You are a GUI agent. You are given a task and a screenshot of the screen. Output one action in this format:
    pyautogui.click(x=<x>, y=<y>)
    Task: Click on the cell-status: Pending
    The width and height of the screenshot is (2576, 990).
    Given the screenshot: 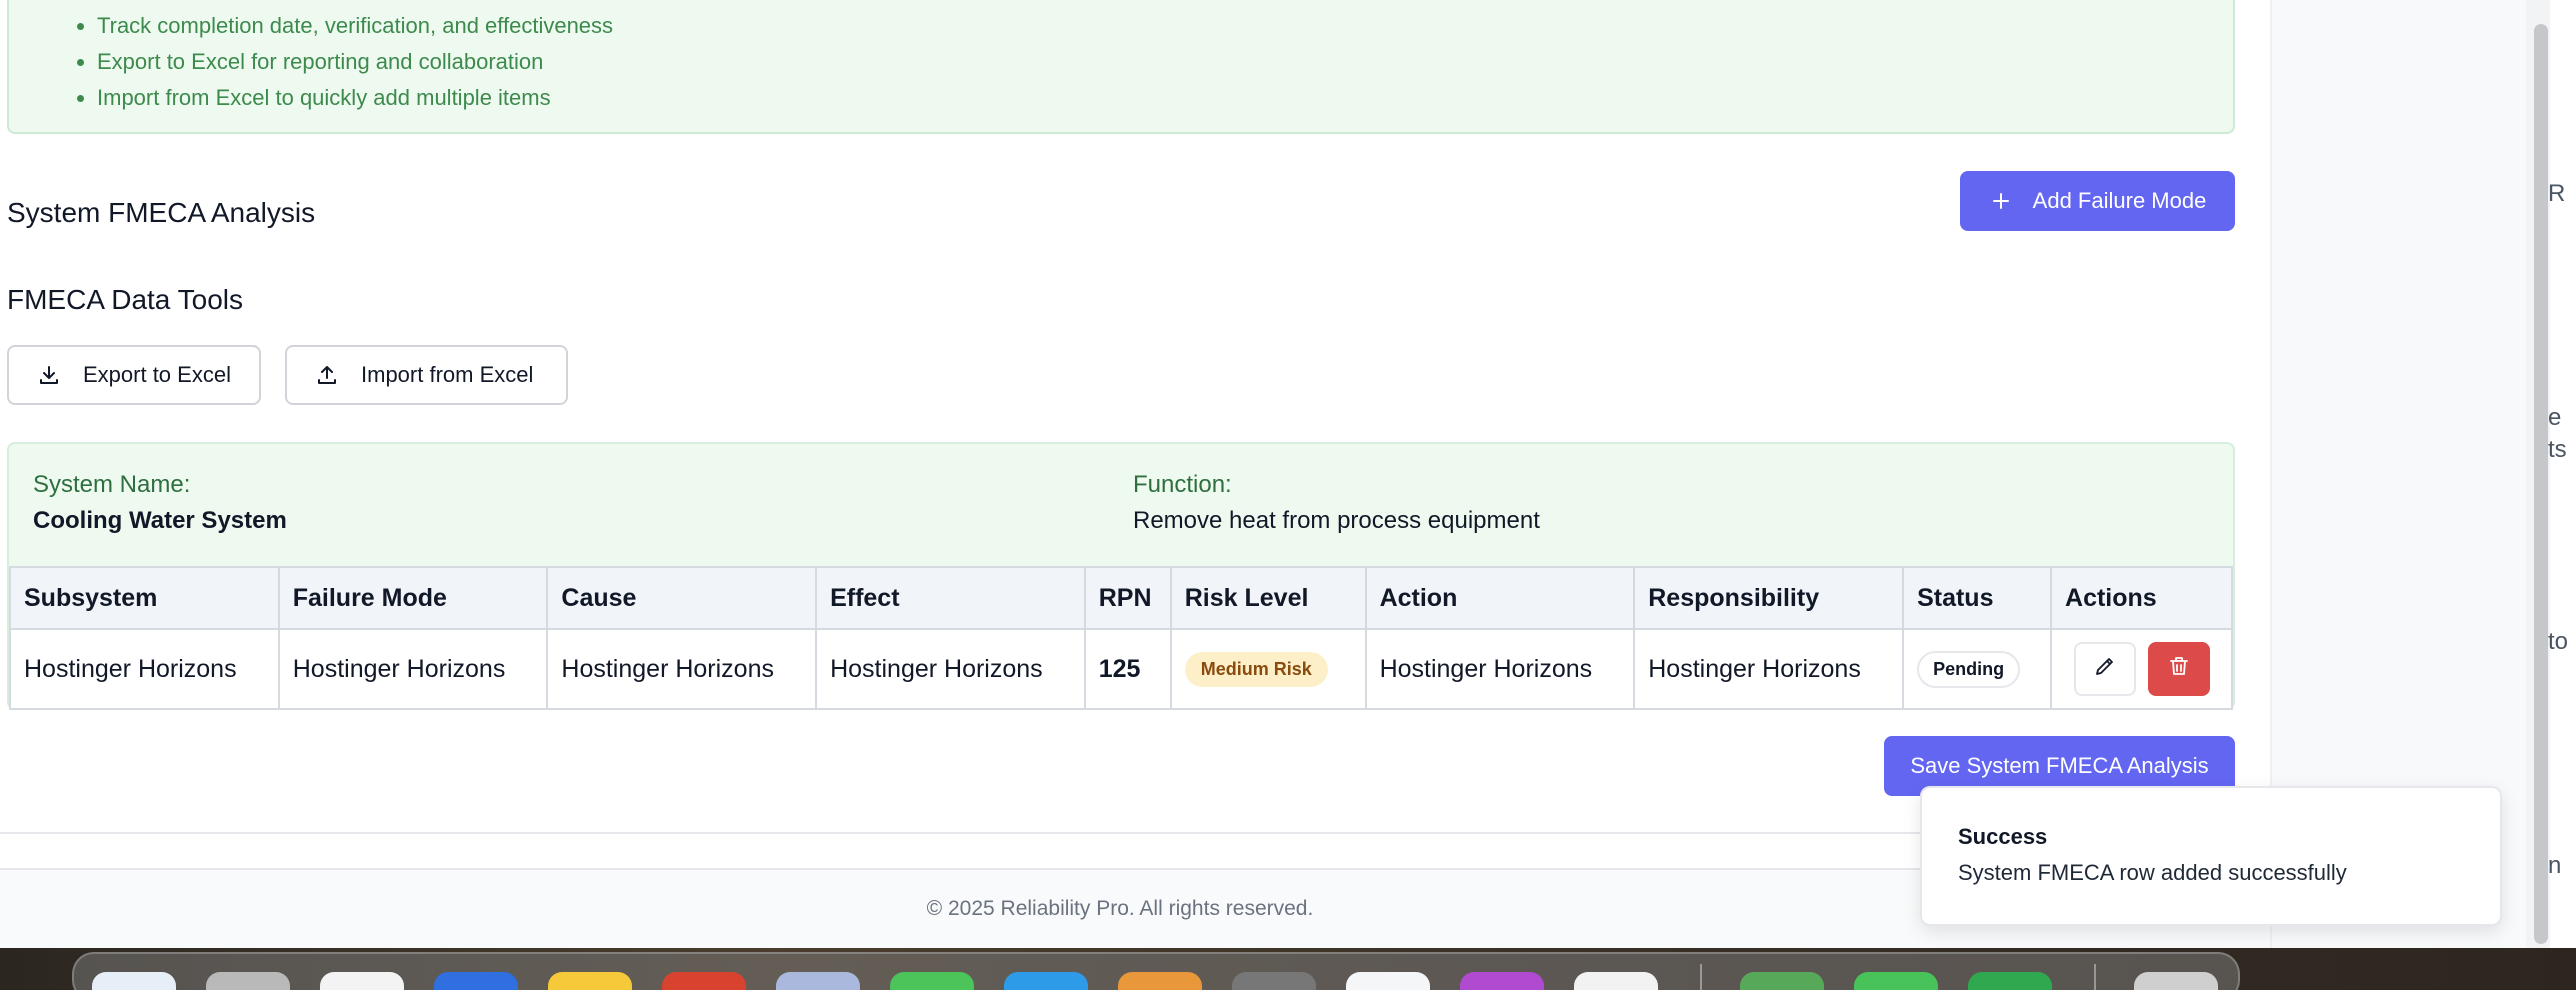 What is the action you would take?
    pyautogui.click(x=1977, y=669)
    